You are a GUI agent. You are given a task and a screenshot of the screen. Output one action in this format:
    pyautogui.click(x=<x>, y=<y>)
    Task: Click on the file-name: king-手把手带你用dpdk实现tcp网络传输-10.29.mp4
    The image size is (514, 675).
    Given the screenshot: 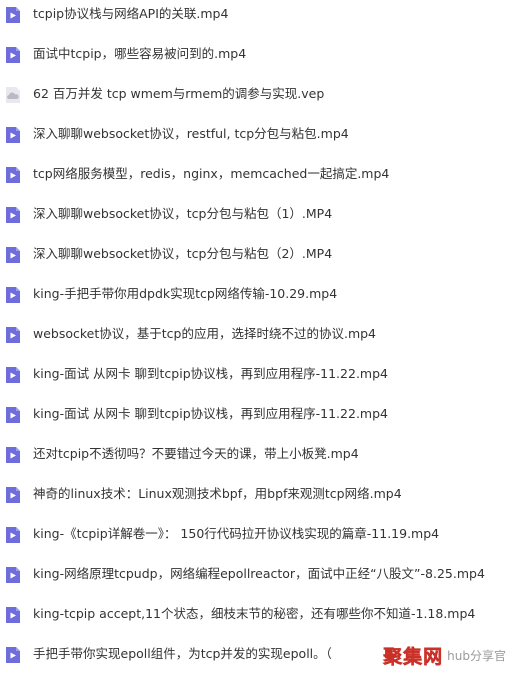 What is the action you would take?
    pyautogui.click(x=185, y=293)
    